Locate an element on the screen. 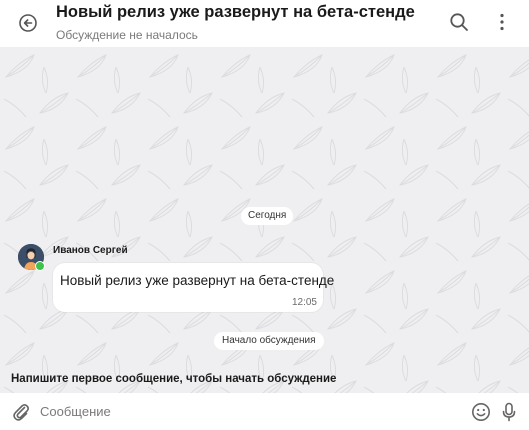 Image resolution: width=529 pixels, height=430 pixels. attach-button is located at coordinates (21, 412).